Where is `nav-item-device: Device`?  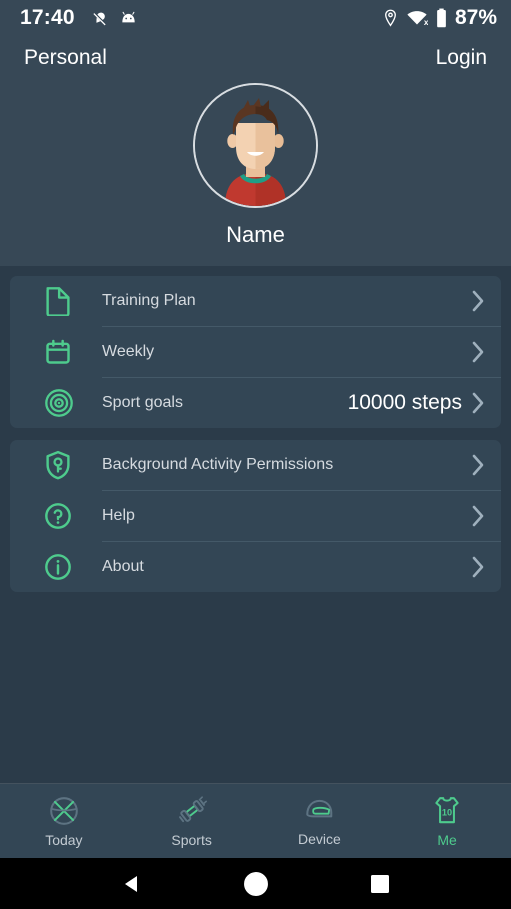 nav-item-device: Device is located at coordinates (320, 821).